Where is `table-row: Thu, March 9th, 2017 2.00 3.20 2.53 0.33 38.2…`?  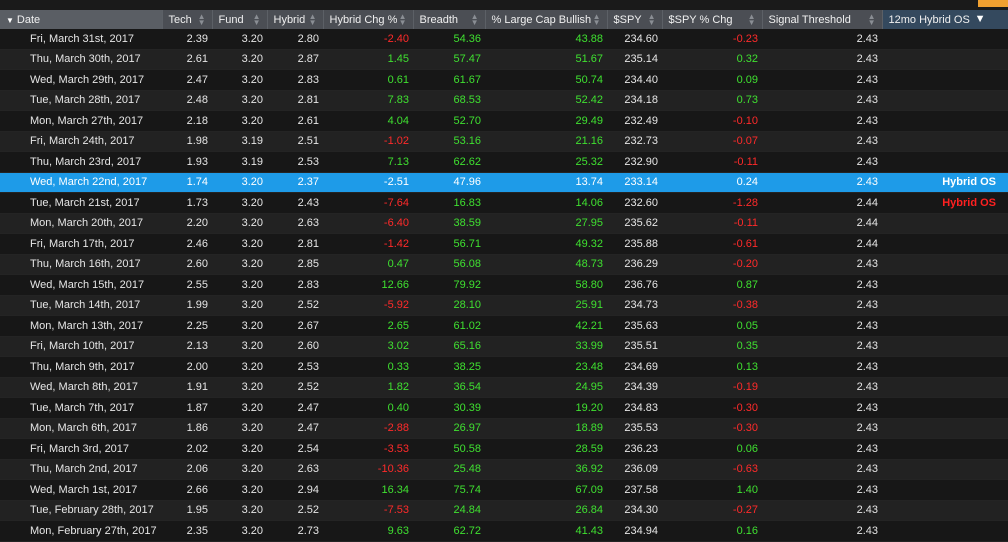
table-row: Thu, March 9th, 2017 2.00 3.20 2.53 0.33 38.2… is located at coordinates (504, 367).